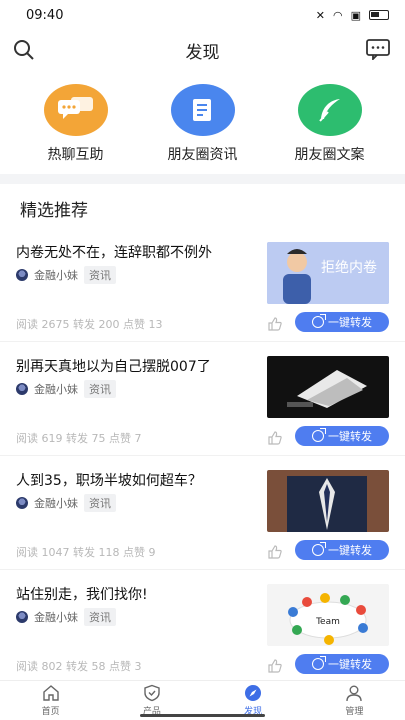  Describe the element at coordinates (79, 666) in the screenshot. I see `article-stats: 阅读 802 转发 58 点赞 3` at that location.